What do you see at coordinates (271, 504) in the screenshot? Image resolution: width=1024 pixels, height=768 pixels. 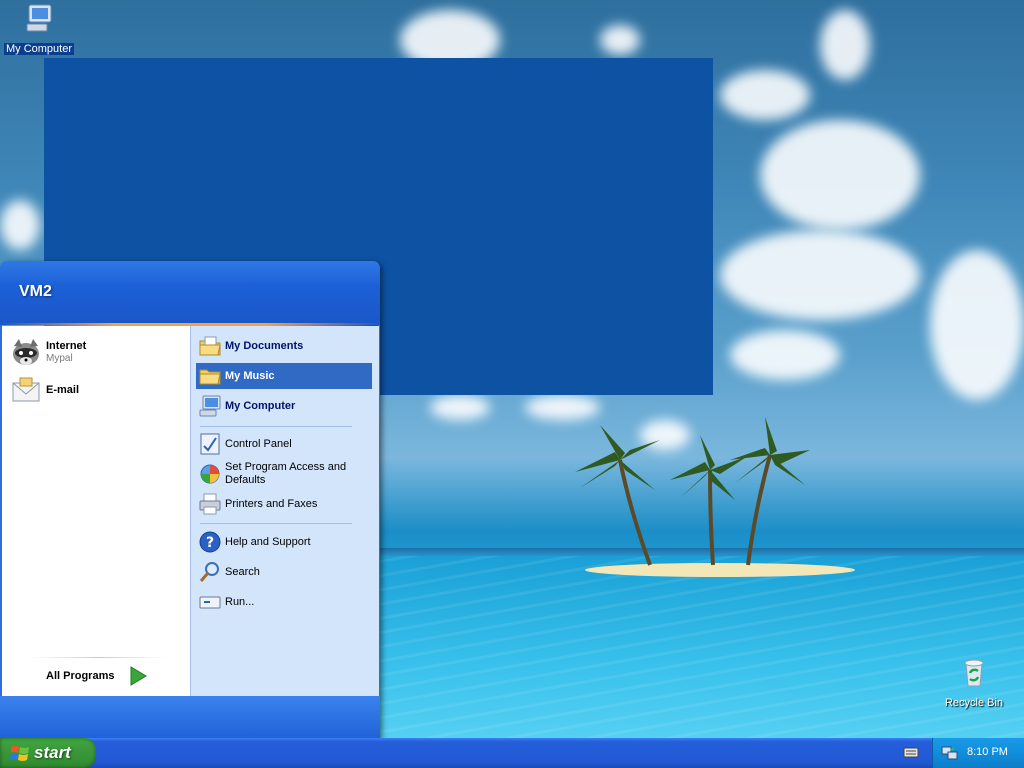 I see `item-label: Printers and Faxes` at bounding box center [271, 504].